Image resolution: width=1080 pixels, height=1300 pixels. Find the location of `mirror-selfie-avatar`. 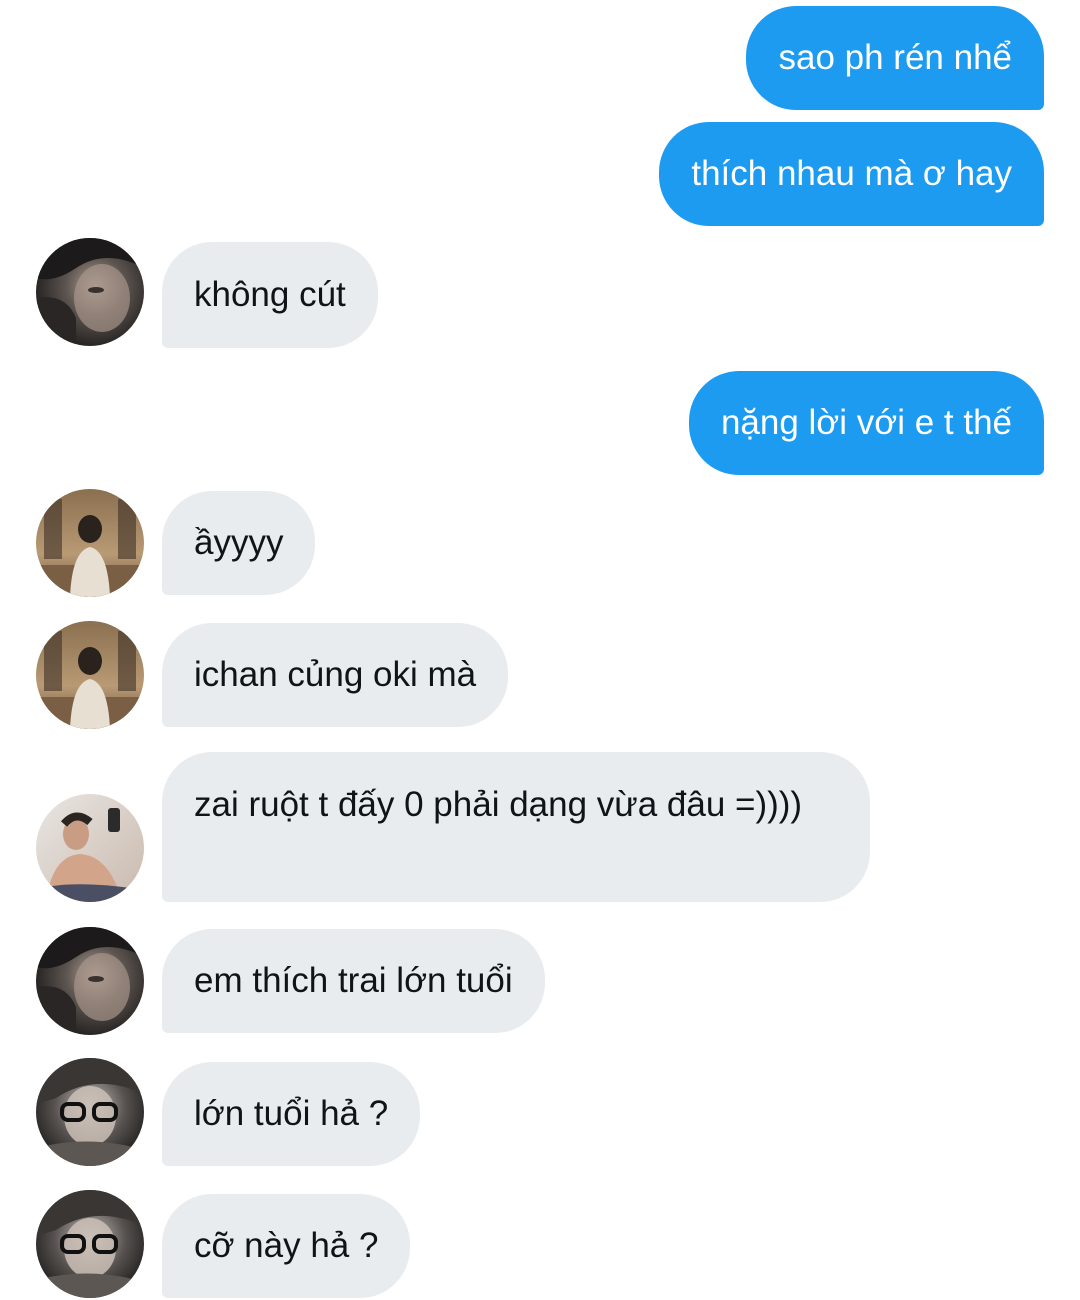

mirror-selfie-avatar is located at coordinates (90, 848).